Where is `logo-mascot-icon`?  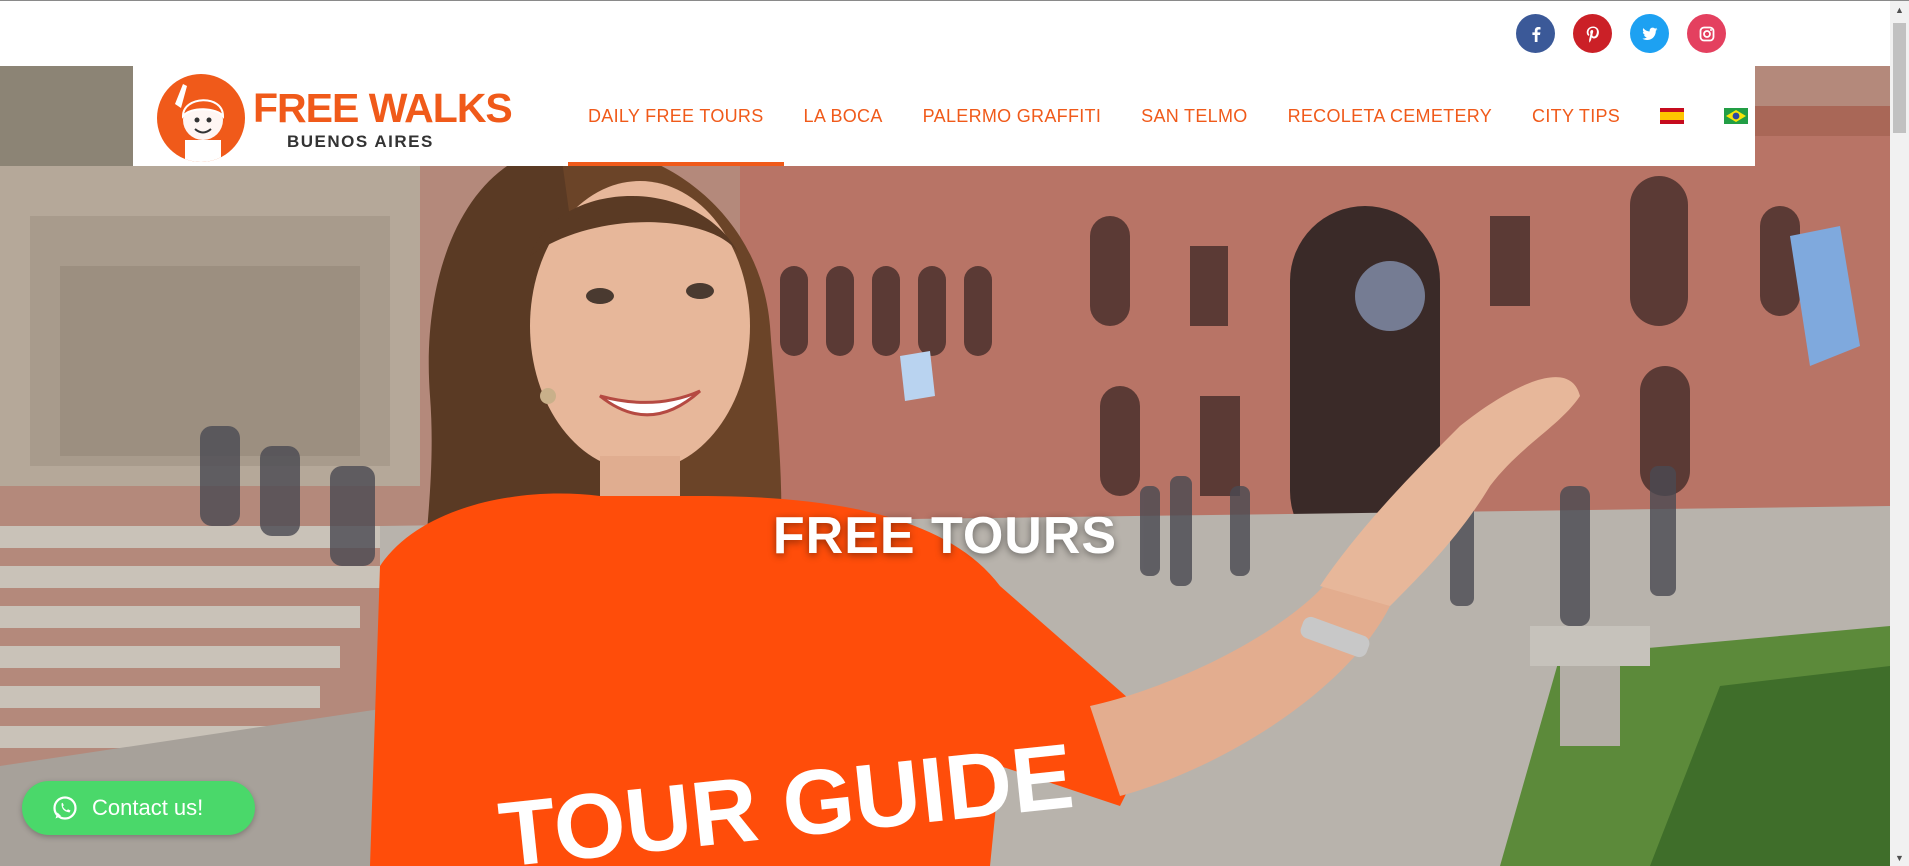 logo-mascot-icon is located at coordinates (201, 118).